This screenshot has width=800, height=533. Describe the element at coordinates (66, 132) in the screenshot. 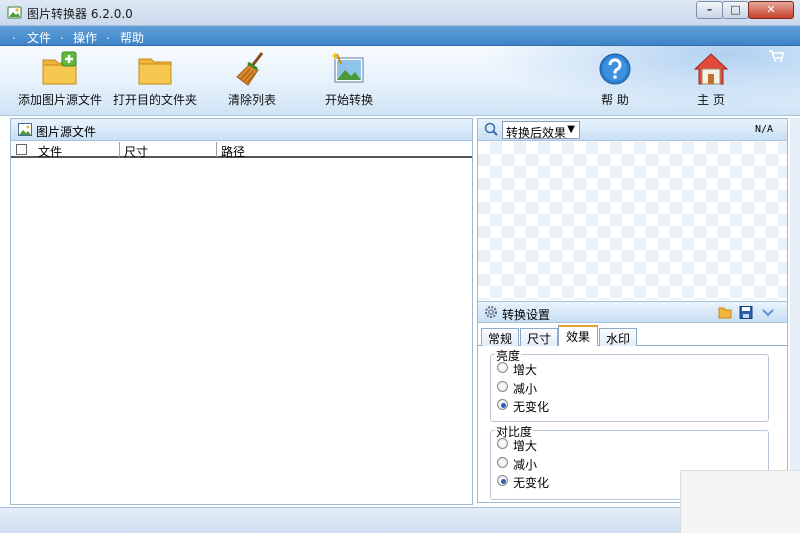

I see `source-panel-title: 图片源文件` at that location.